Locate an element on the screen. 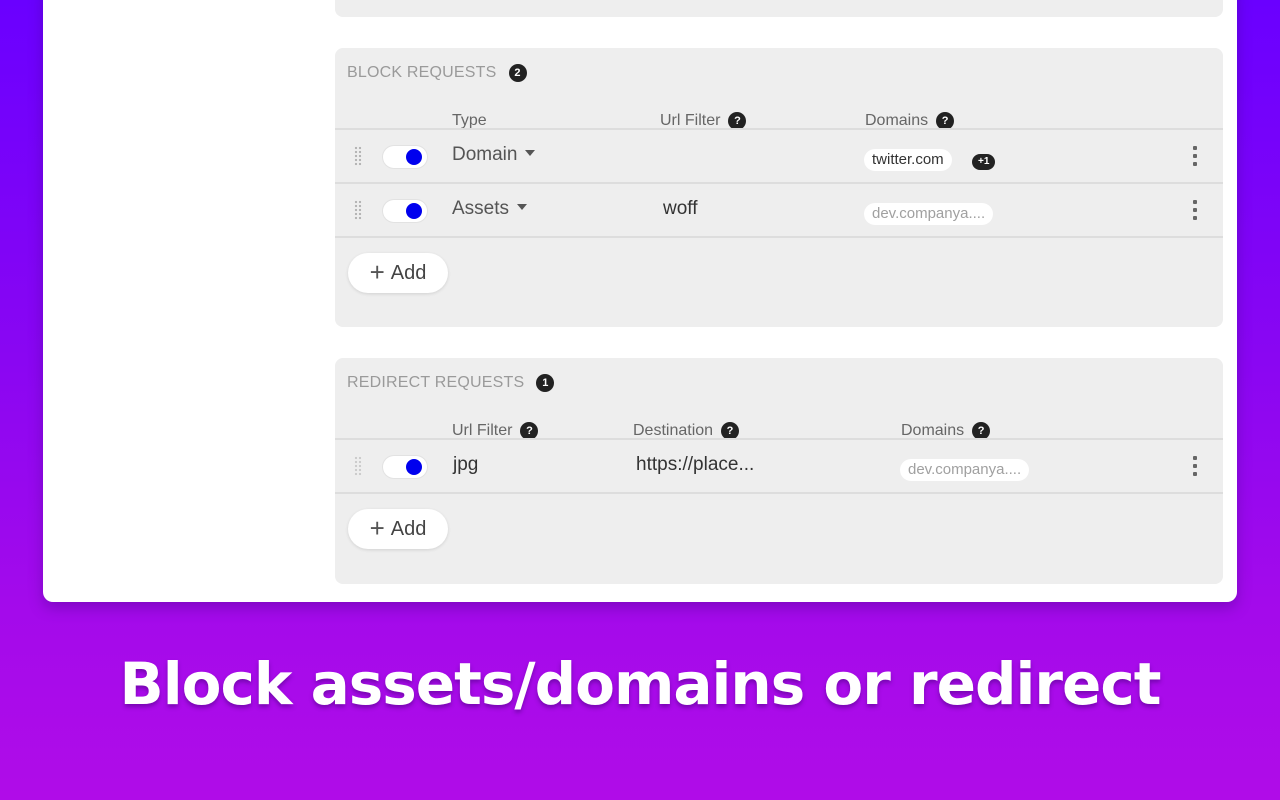  block-rule-row: Domain twitter.com +1 is located at coordinates (779, 156).